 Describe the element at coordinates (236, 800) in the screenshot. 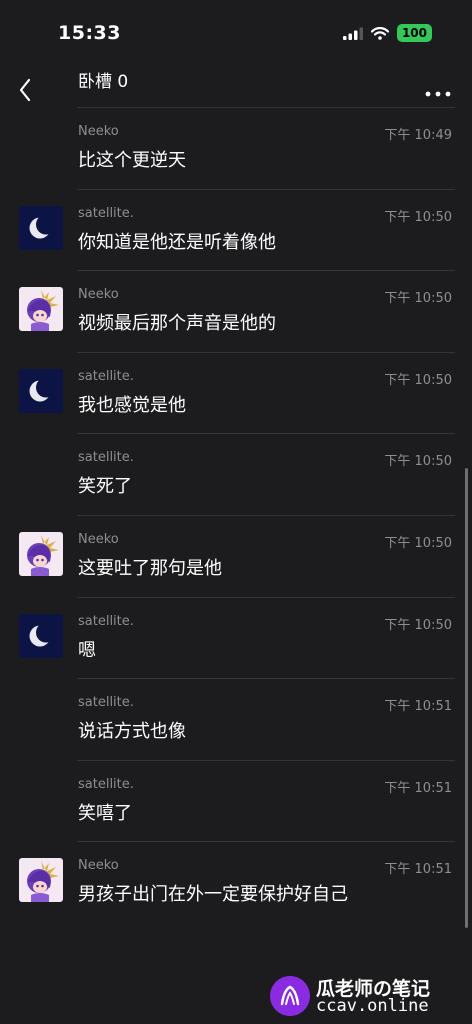

I see `message-item: satellite. 下午 10:51 笑嘻了` at that location.